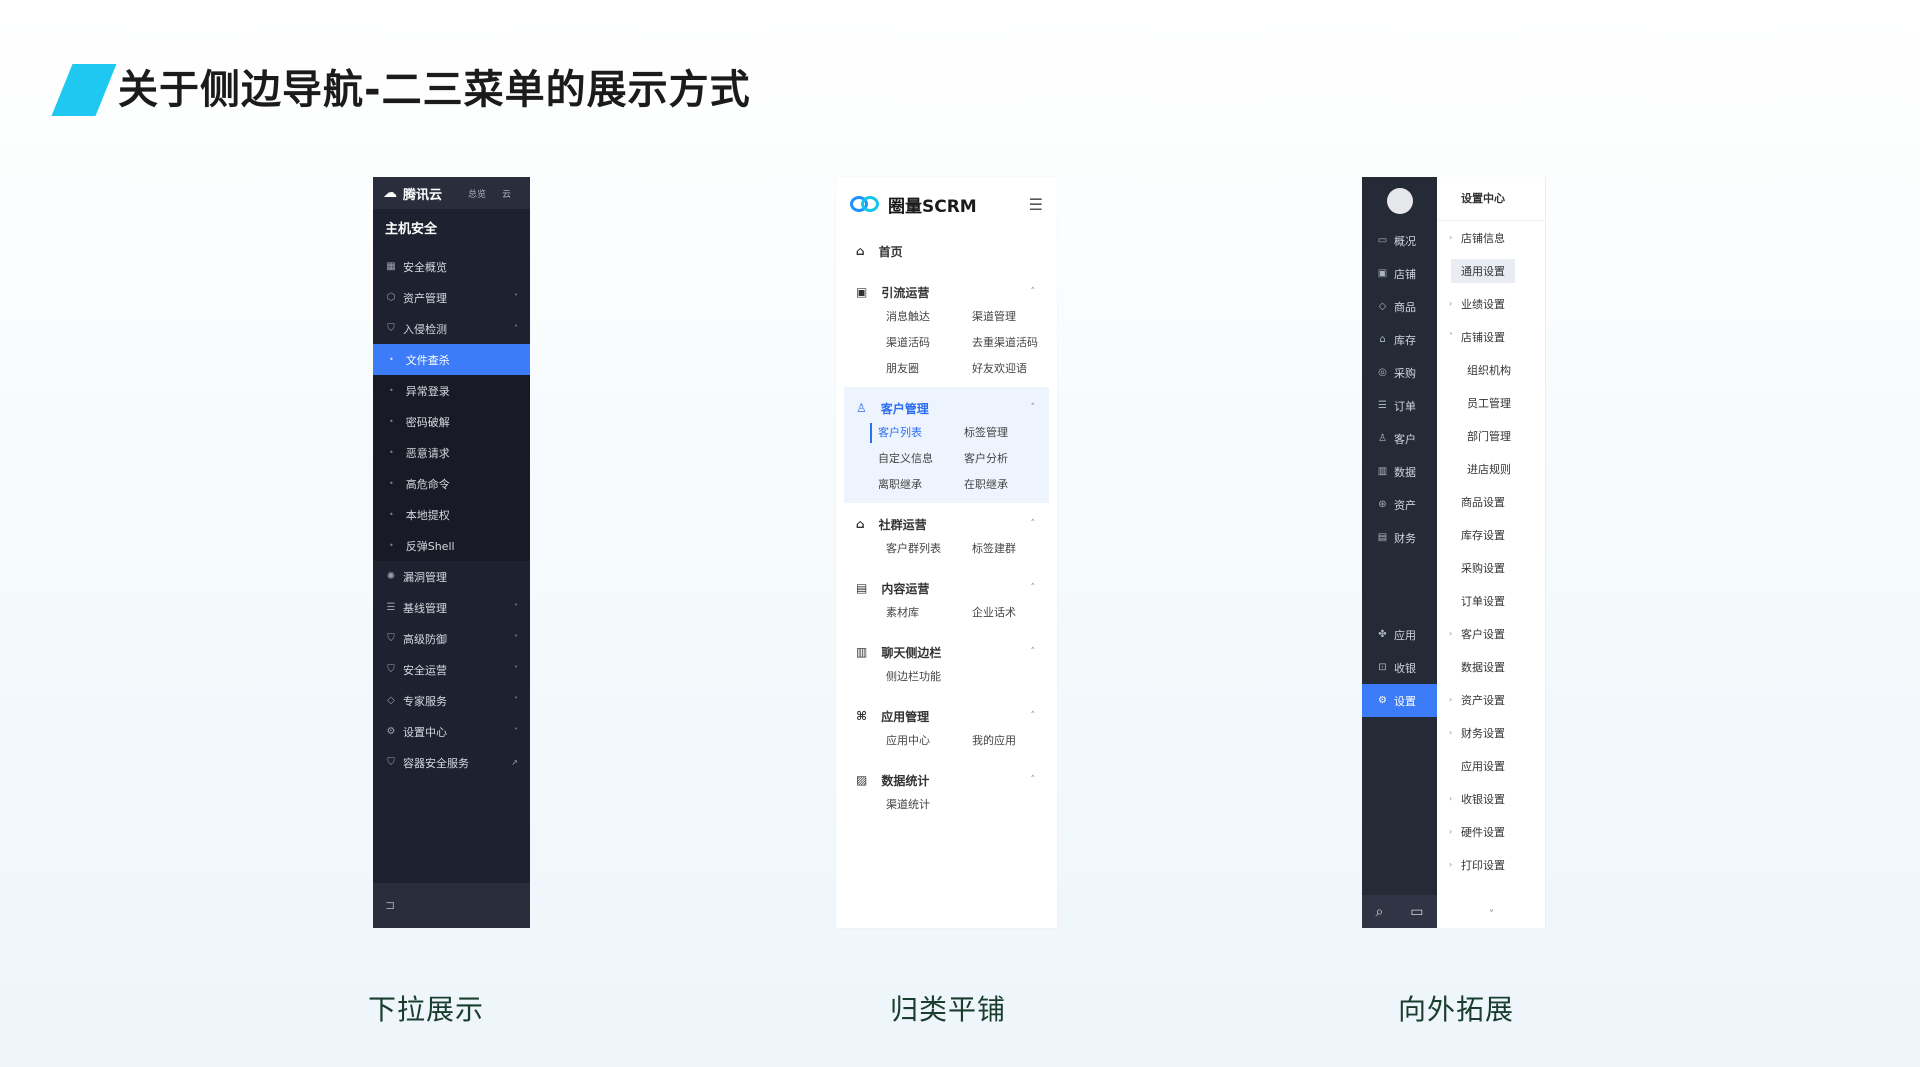 Image resolution: width=1920 pixels, height=1067 pixels. What do you see at coordinates (451, 266) in the screenshot?
I see `sidebar-item: ▦ 安全概览` at bounding box center [451, 266].